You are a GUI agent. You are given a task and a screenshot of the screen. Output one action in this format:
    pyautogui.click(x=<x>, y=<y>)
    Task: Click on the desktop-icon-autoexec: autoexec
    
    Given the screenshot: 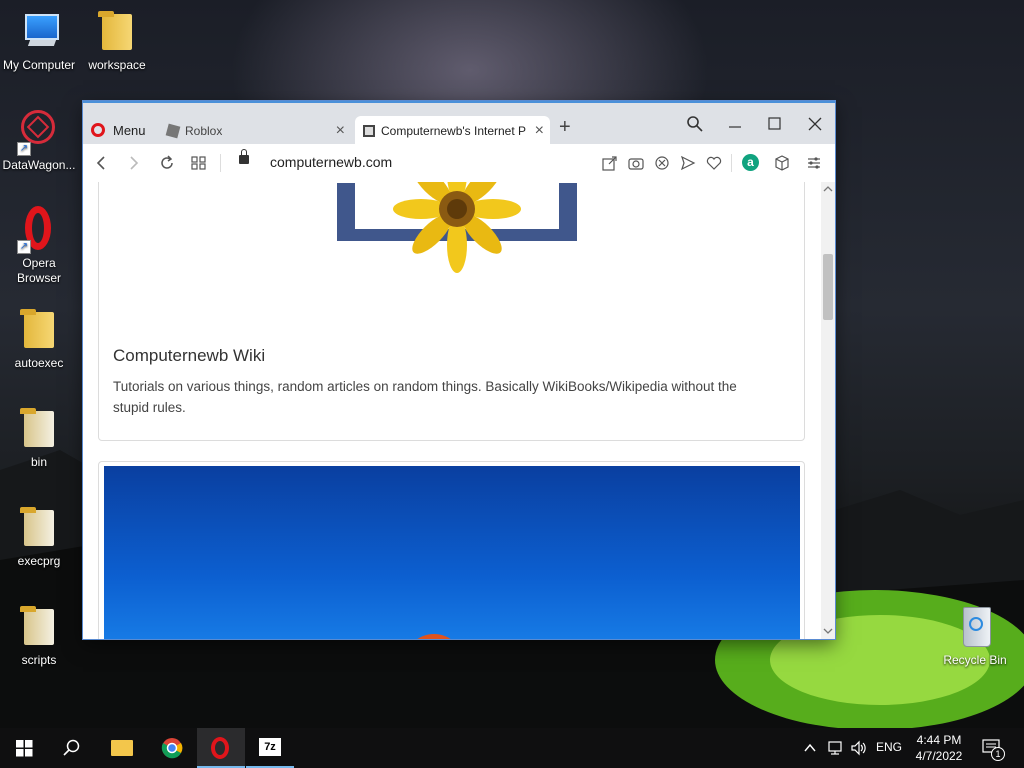 What is the action you would take?
    pyautogui.click(x=39, y=338)
    